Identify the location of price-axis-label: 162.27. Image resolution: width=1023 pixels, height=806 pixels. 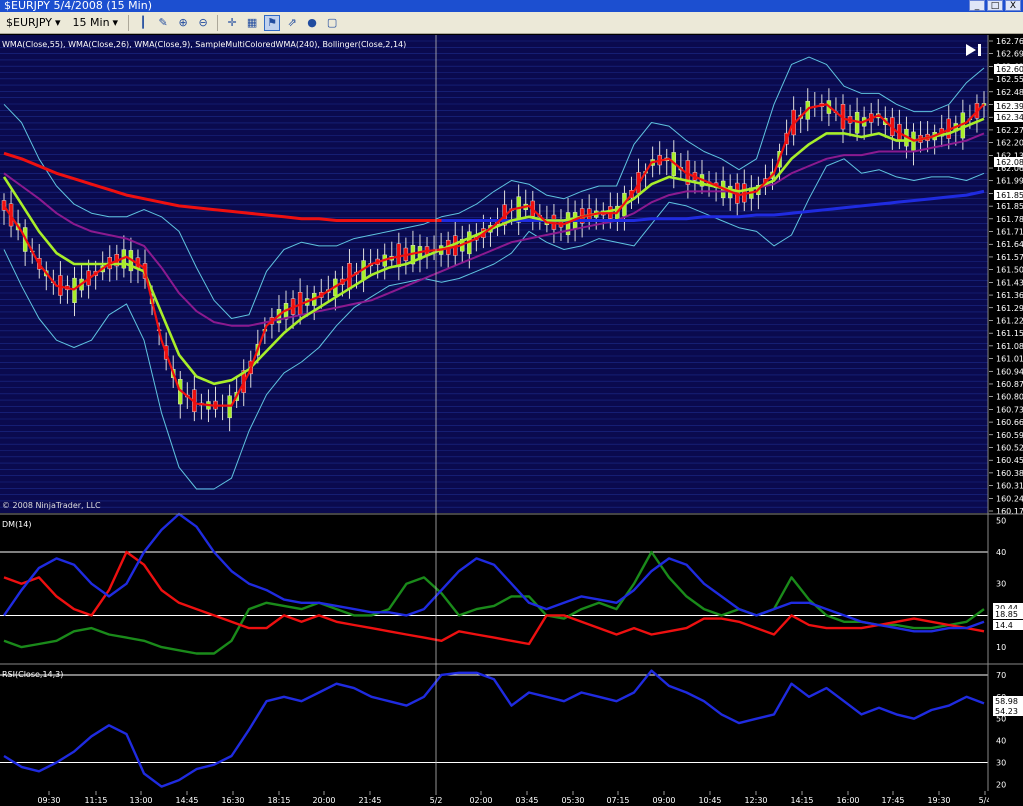
(1009, 130).